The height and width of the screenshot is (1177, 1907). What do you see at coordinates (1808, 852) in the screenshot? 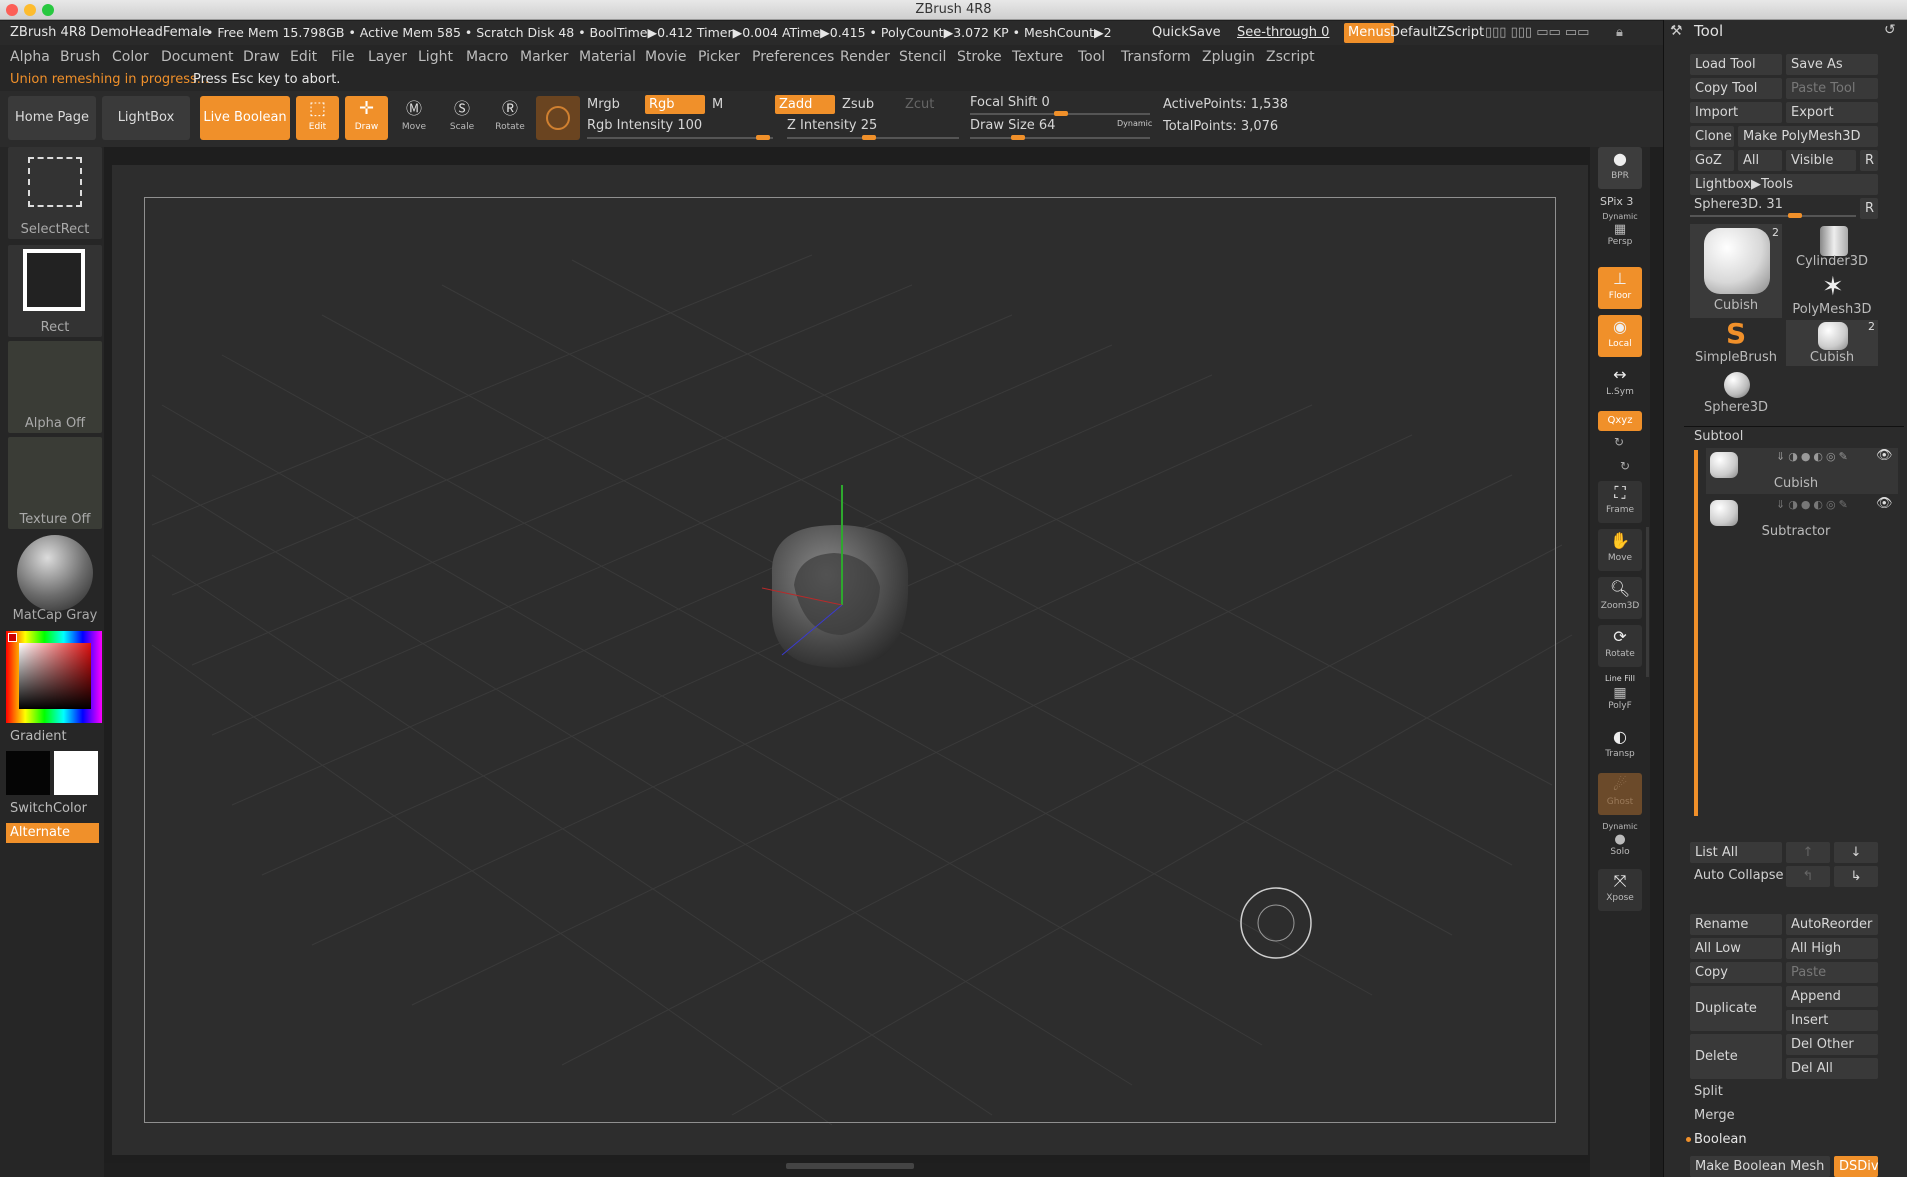
I see `move-up-arrow-icon: ↑` at bounding box center [1808, 852].